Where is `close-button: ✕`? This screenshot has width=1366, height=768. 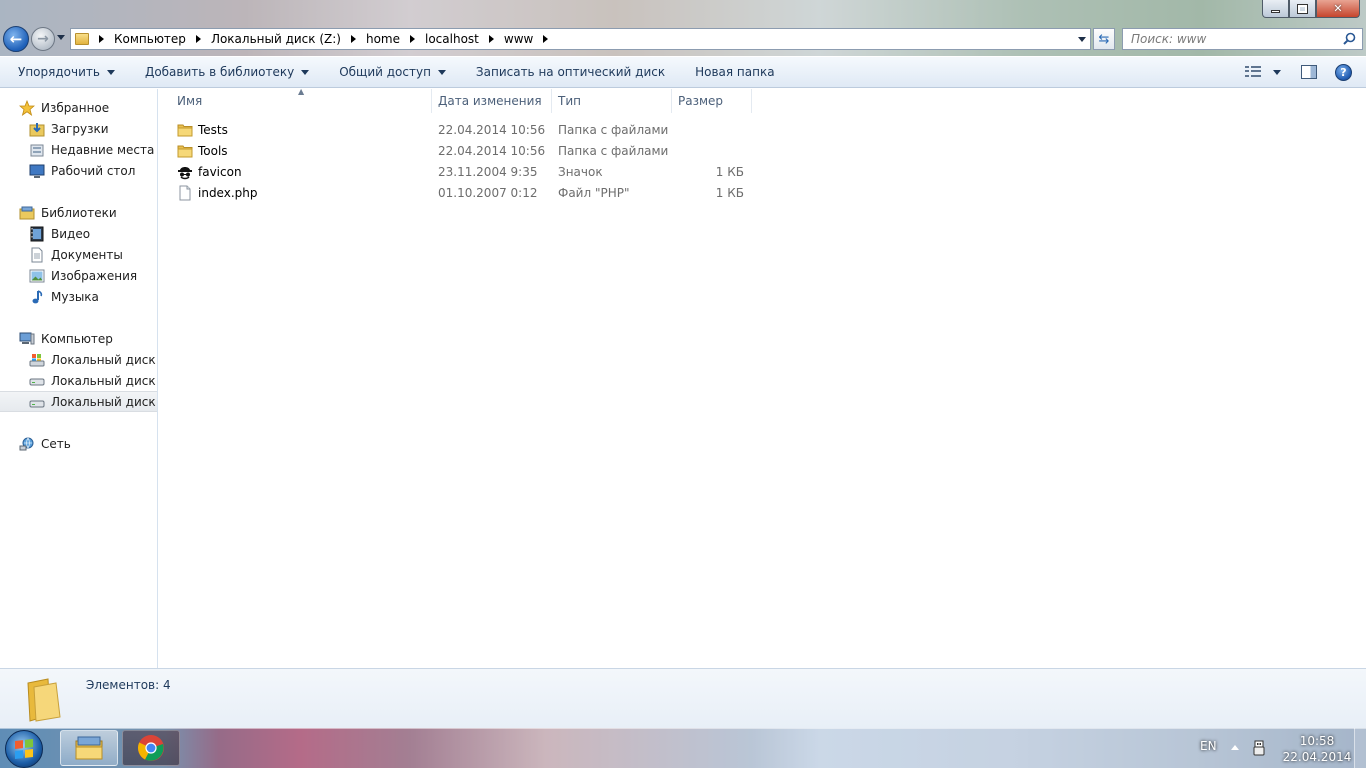 close-button: ✕ is located at coordinates (1338, 9).